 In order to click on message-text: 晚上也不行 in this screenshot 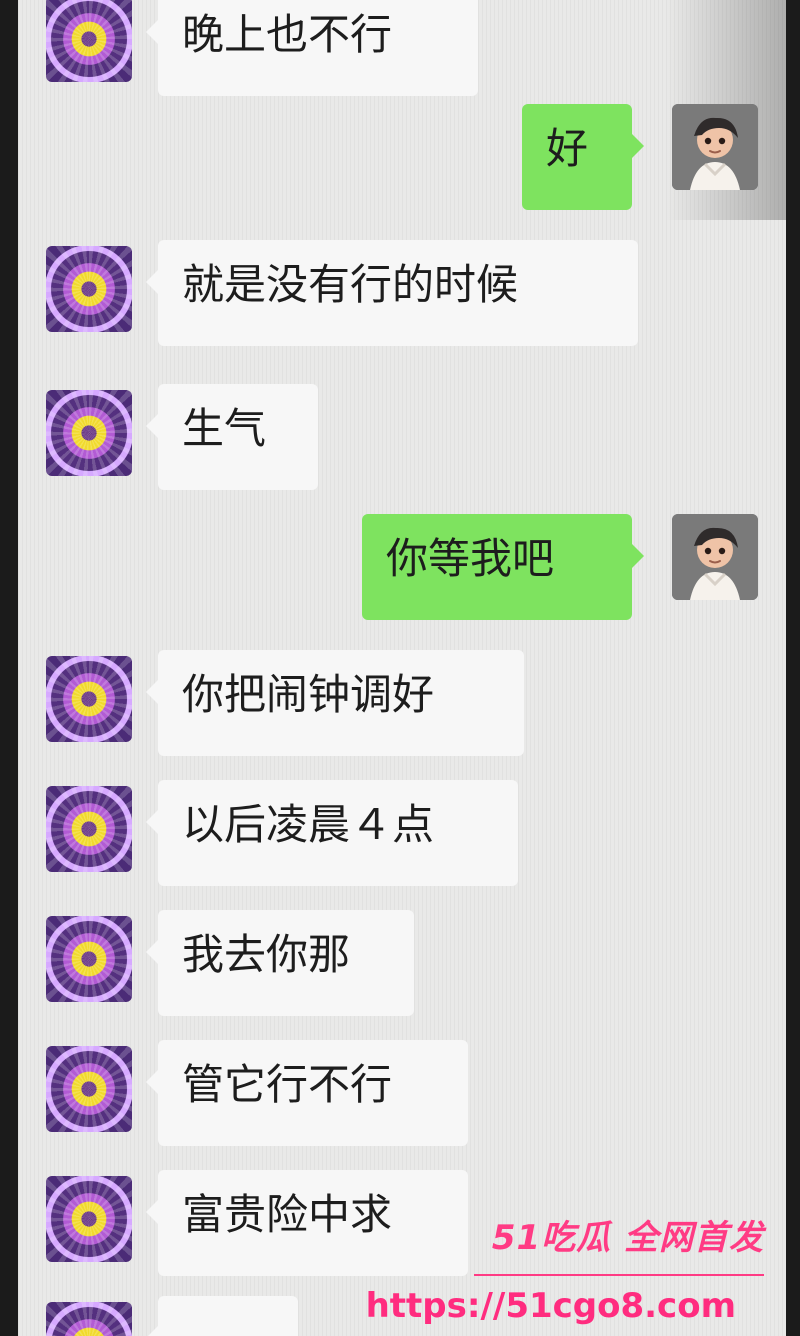, I will do `click(287, 34)`.